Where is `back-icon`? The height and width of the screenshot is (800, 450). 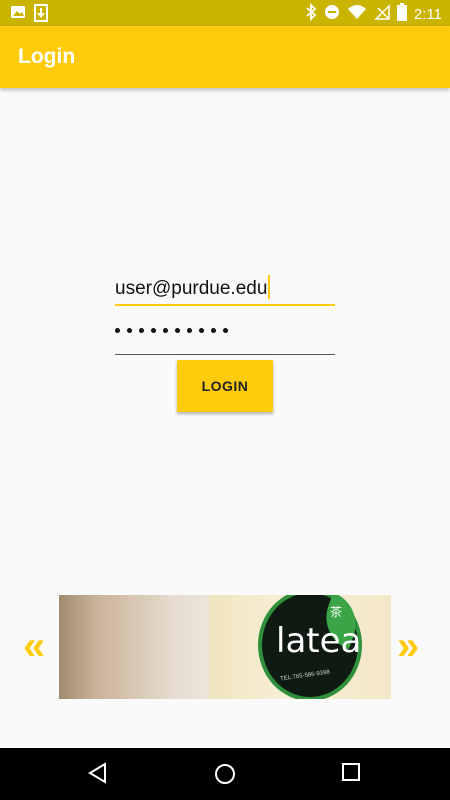
back-icon is located at coordinates (98, 775).